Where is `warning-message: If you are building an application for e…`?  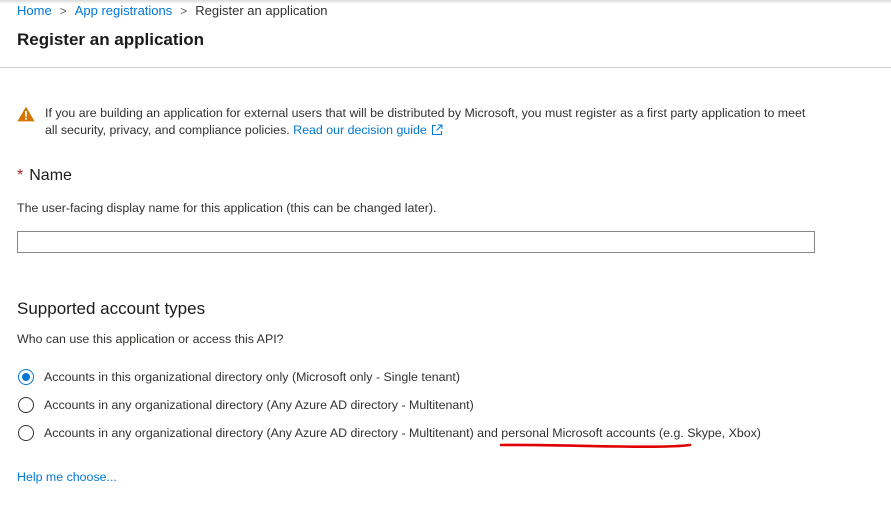 warning-message: If you are building an application for e… is located at coordinates (430, 122).